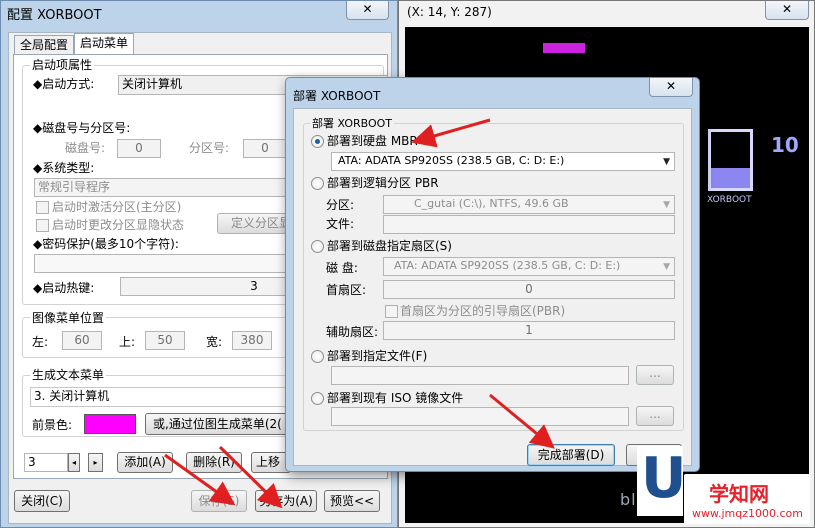 This screenshot has height=528, width=815. What do you see at coordinates (730, 178) in the screenshot?
I see `preview-icon-fill` at bounding box center [730, 178].